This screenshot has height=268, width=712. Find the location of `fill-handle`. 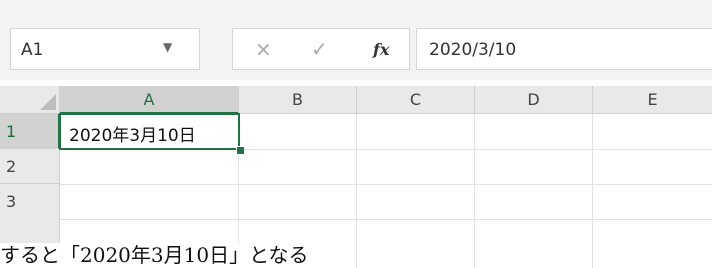

fill-handle is located at coordinates (240, 150).